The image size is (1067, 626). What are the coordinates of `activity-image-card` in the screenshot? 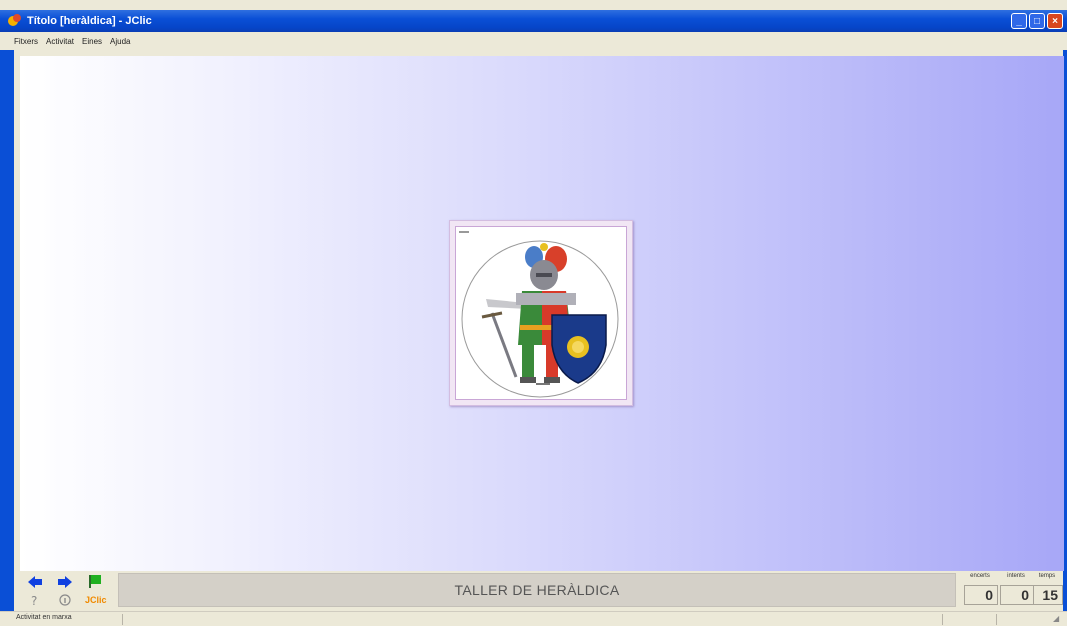 It's located at (541, 313).